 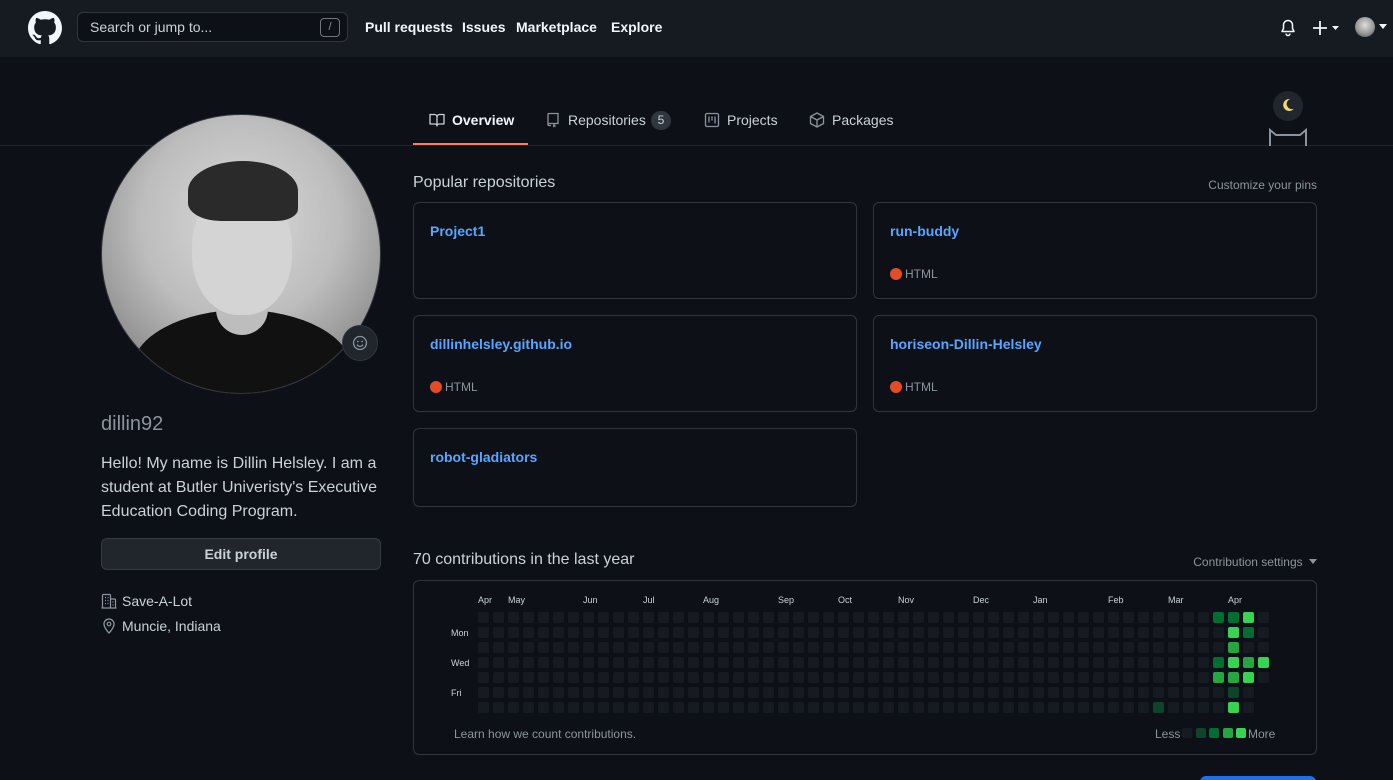 What do you see at coordinates (545, 734) in the screenshot?
I see `learn-contributions-link: Learn how we count contributions.` at bounding box center [545, 734].